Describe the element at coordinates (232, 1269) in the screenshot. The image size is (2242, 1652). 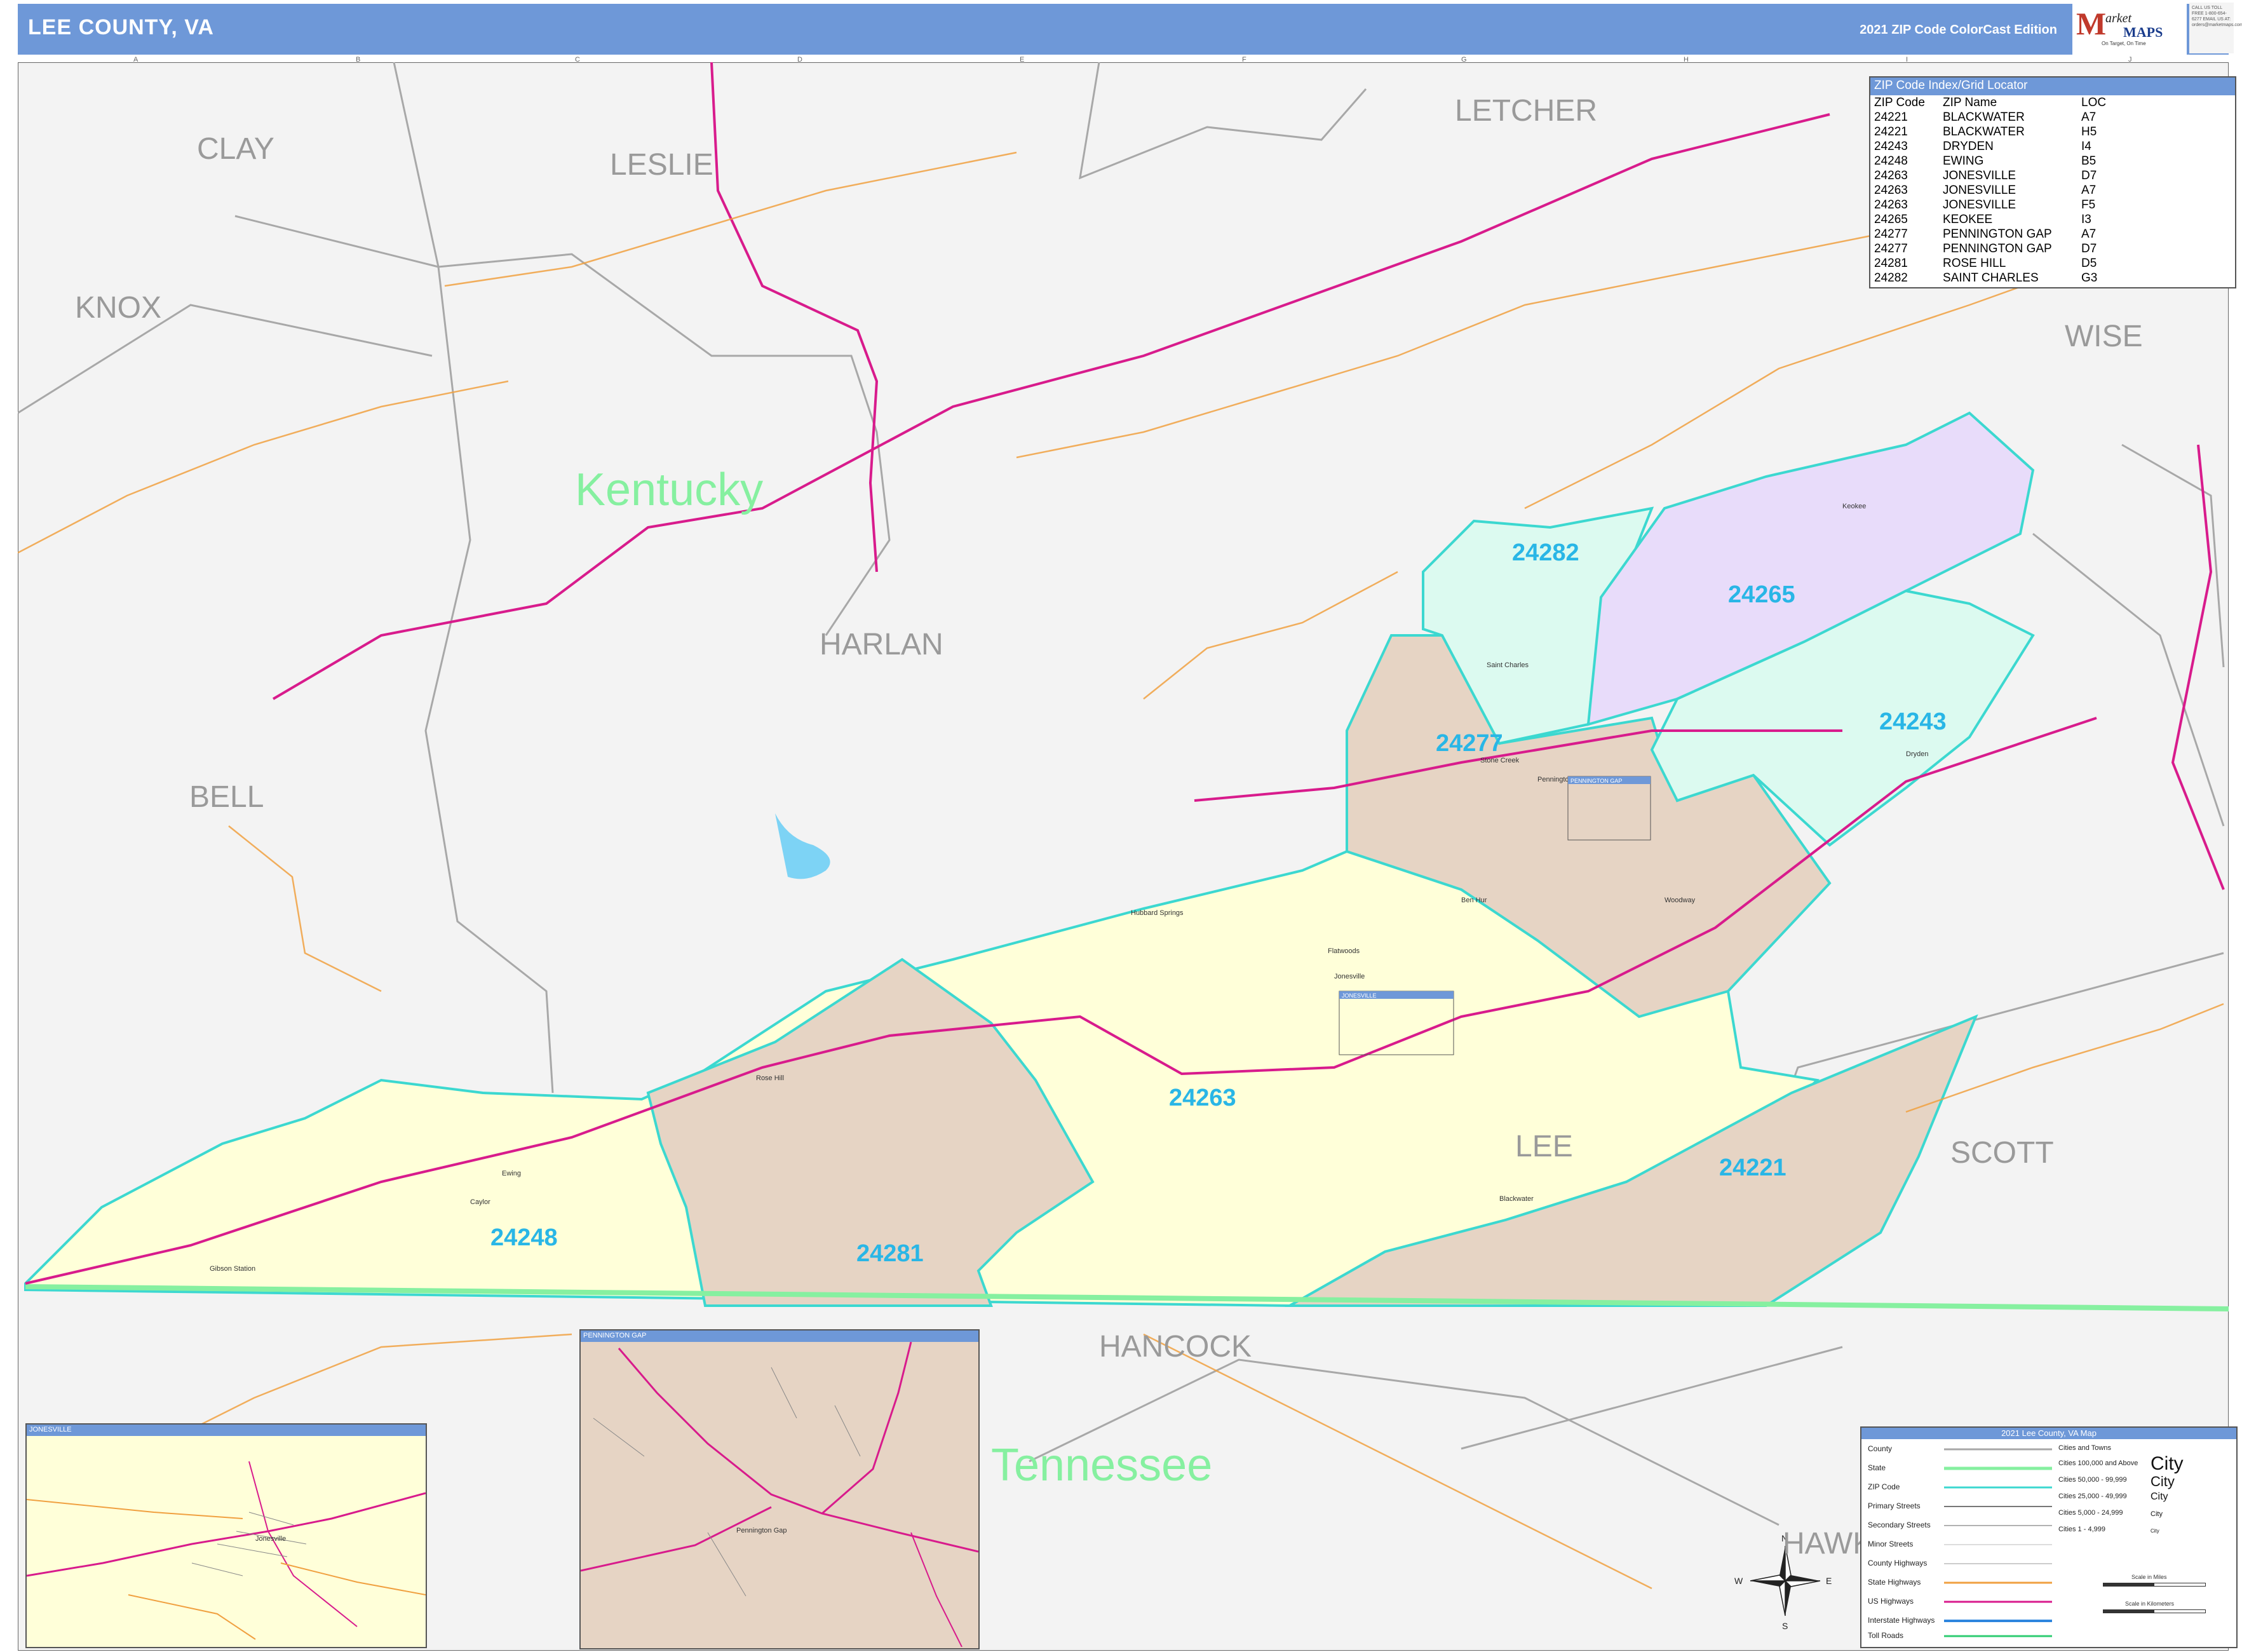
I see `place-gibson-station: Gibson Station` at that location.